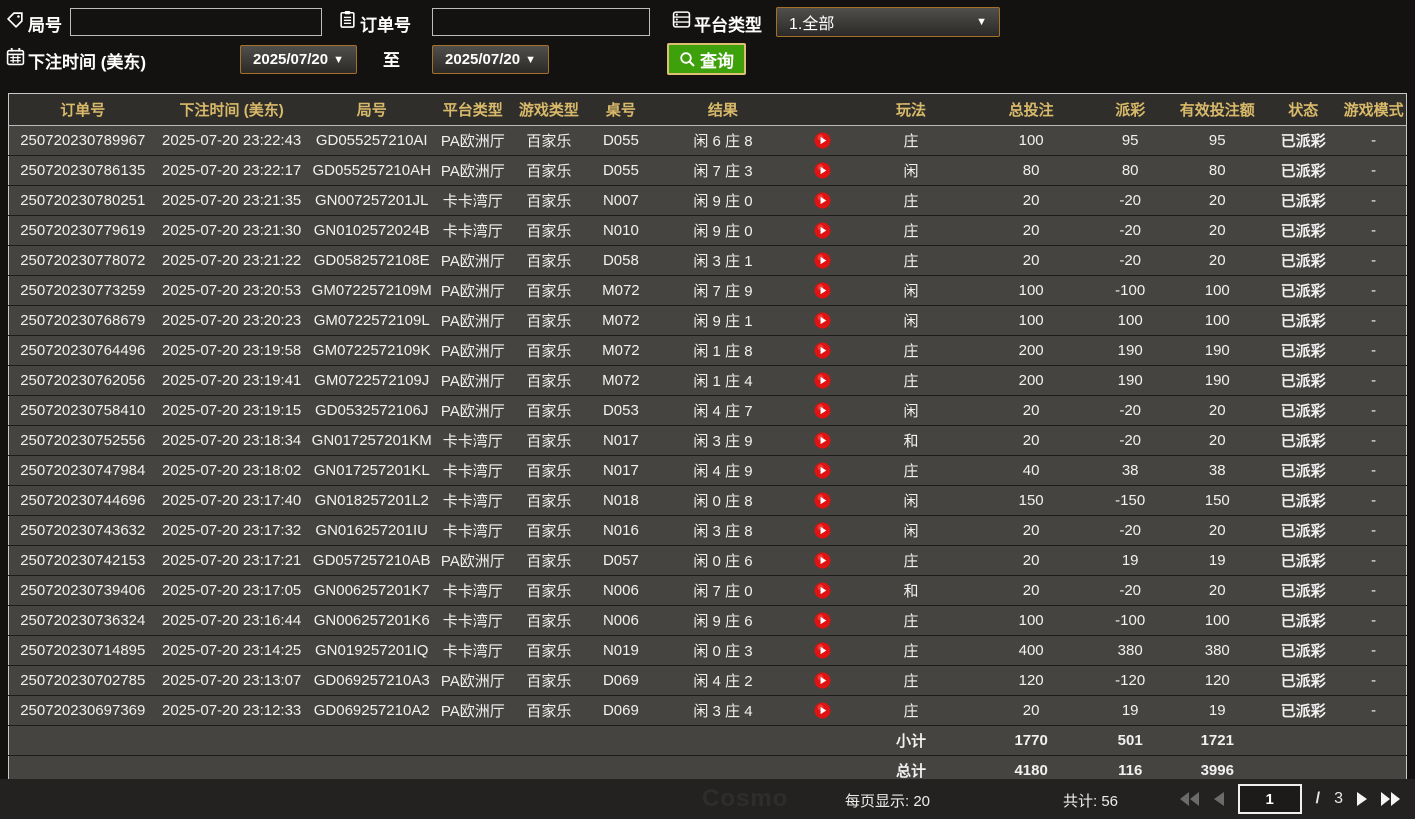  What do you see at coordinates (722, 680) in the screenshot?
I see `result: 闲 4 庄 2` at bounding box center [722, 680].